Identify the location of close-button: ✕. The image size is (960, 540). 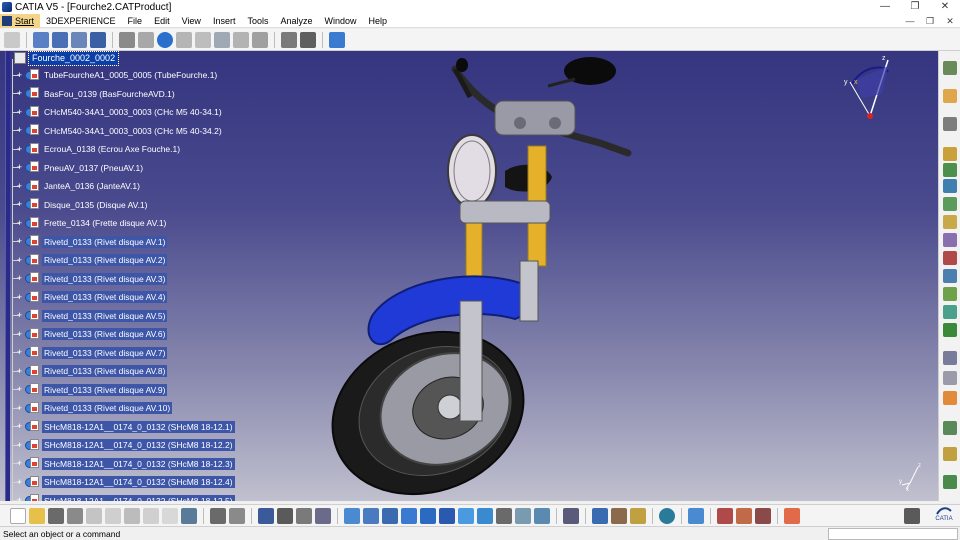
(945, 7).